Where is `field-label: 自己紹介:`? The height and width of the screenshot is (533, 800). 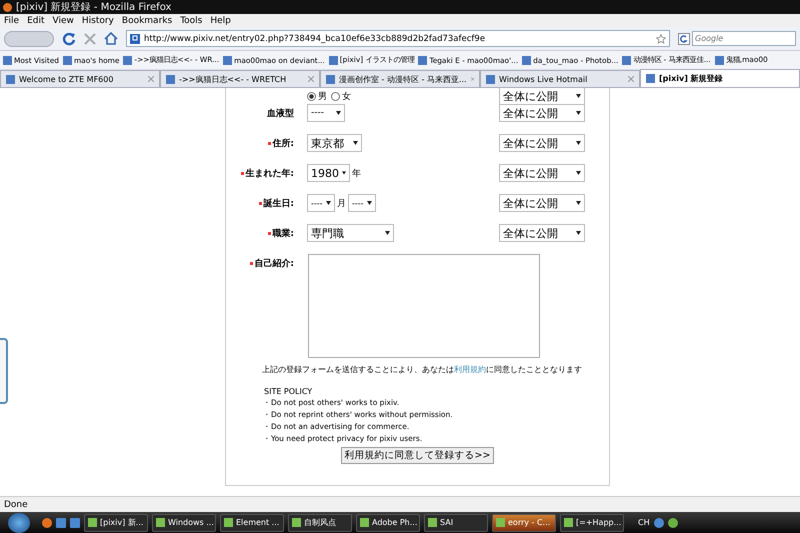
field-label: 自己紹介: is located at coordinates (274, 264).